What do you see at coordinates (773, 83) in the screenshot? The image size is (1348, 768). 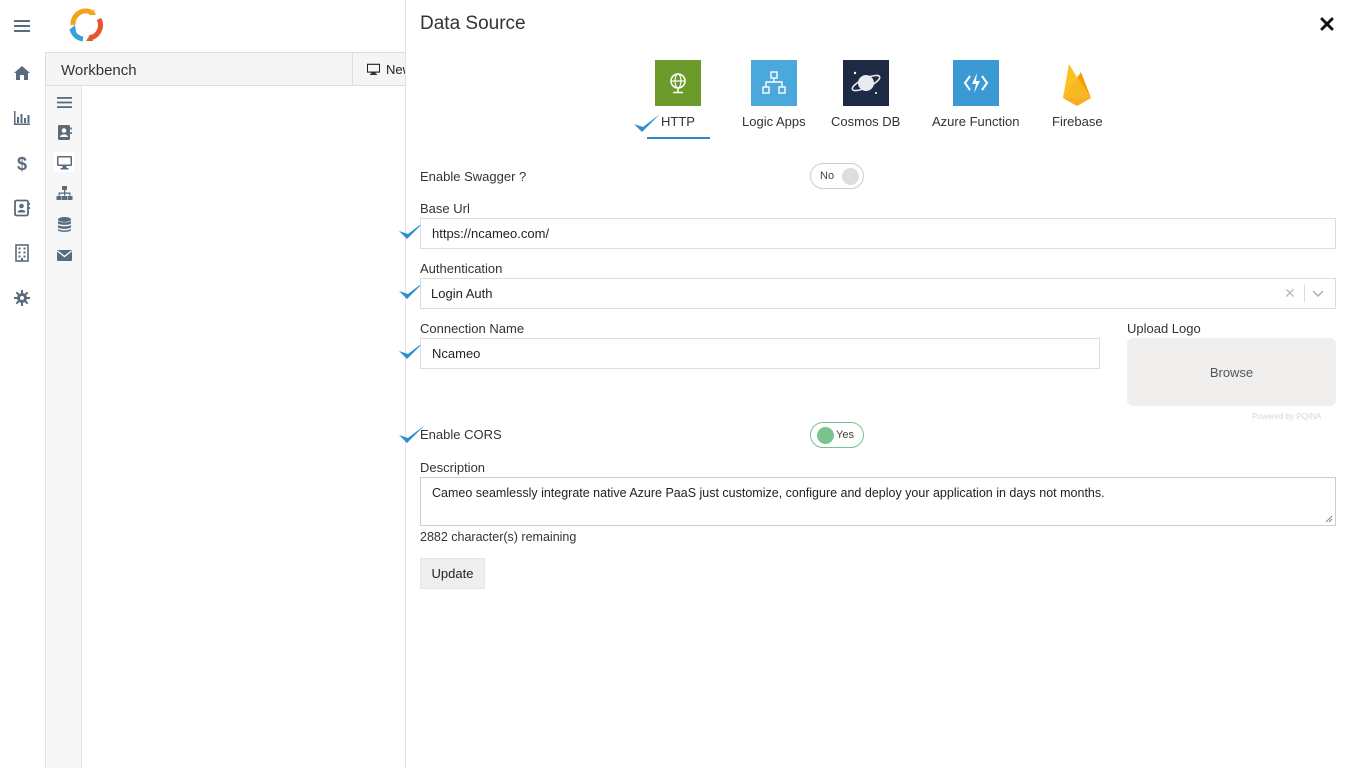 I see `logic-apps-icon` at bounding box center [773, 83].